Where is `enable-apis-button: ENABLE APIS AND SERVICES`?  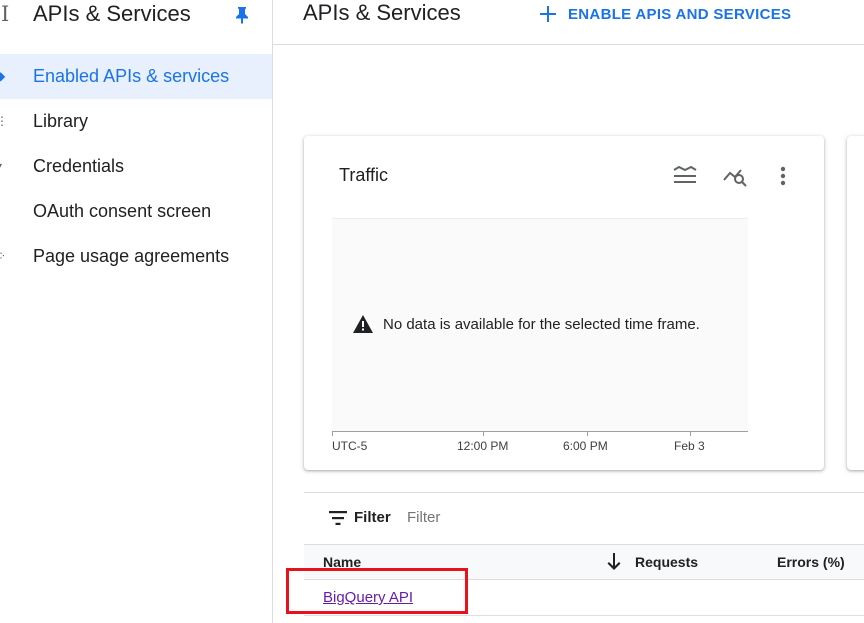 enable-apis-button: ENABLE APIS AND SERVICES is located at coordinates (665, 14).